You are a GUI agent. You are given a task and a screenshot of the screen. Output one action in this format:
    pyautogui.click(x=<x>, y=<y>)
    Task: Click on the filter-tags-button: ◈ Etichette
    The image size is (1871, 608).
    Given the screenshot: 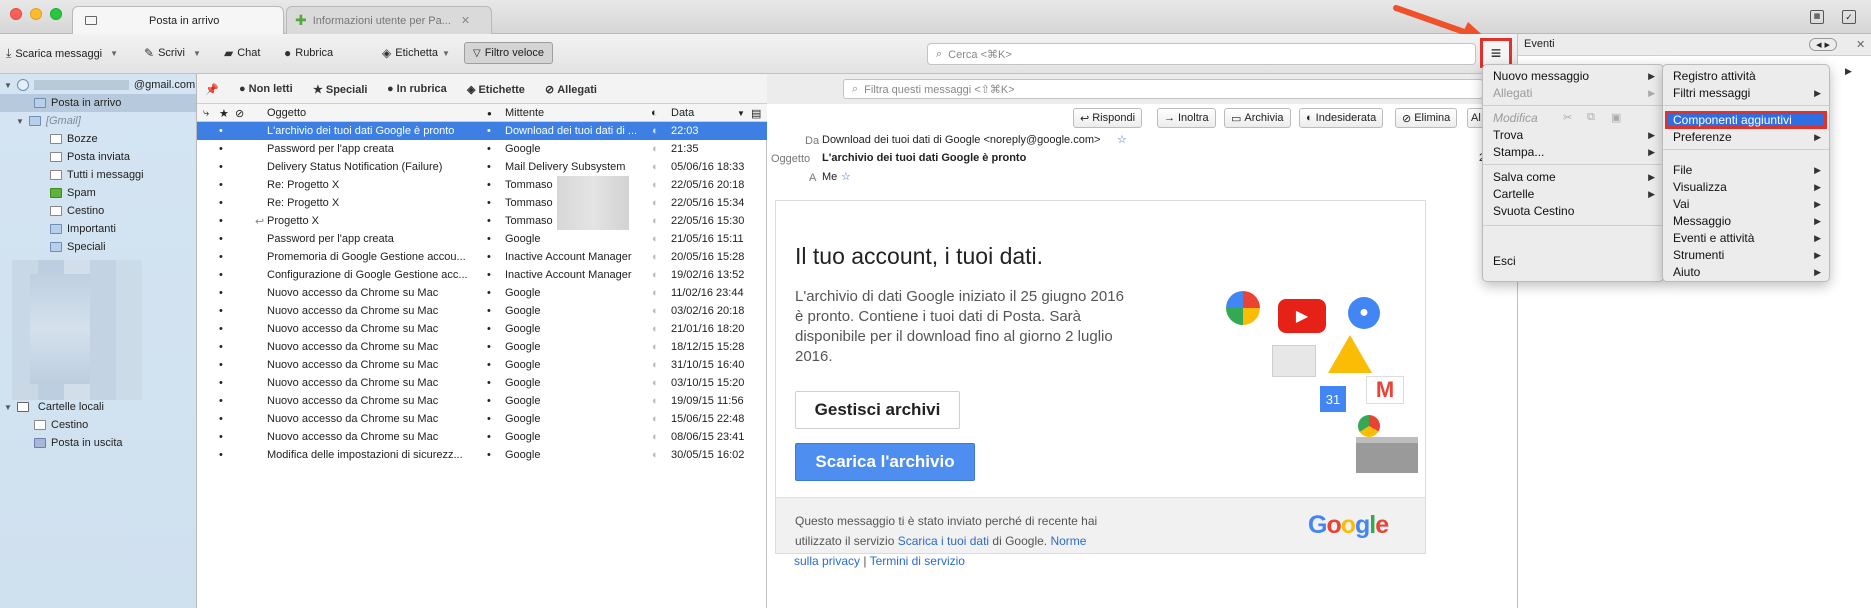 What is the action you would take?
    pyautogui.click(x=496, y=90)
    